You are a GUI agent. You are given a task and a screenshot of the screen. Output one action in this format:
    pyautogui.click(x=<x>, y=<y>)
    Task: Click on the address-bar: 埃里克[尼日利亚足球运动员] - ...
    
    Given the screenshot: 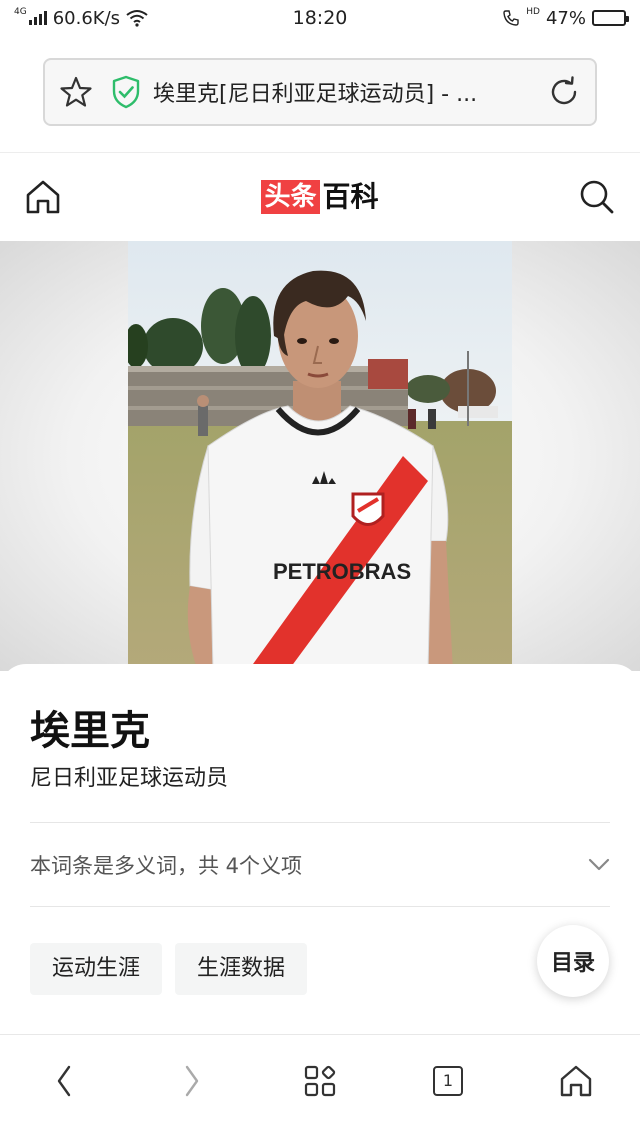 What is the action you would take?
    pyautogui.click(x=320, y=92)
    